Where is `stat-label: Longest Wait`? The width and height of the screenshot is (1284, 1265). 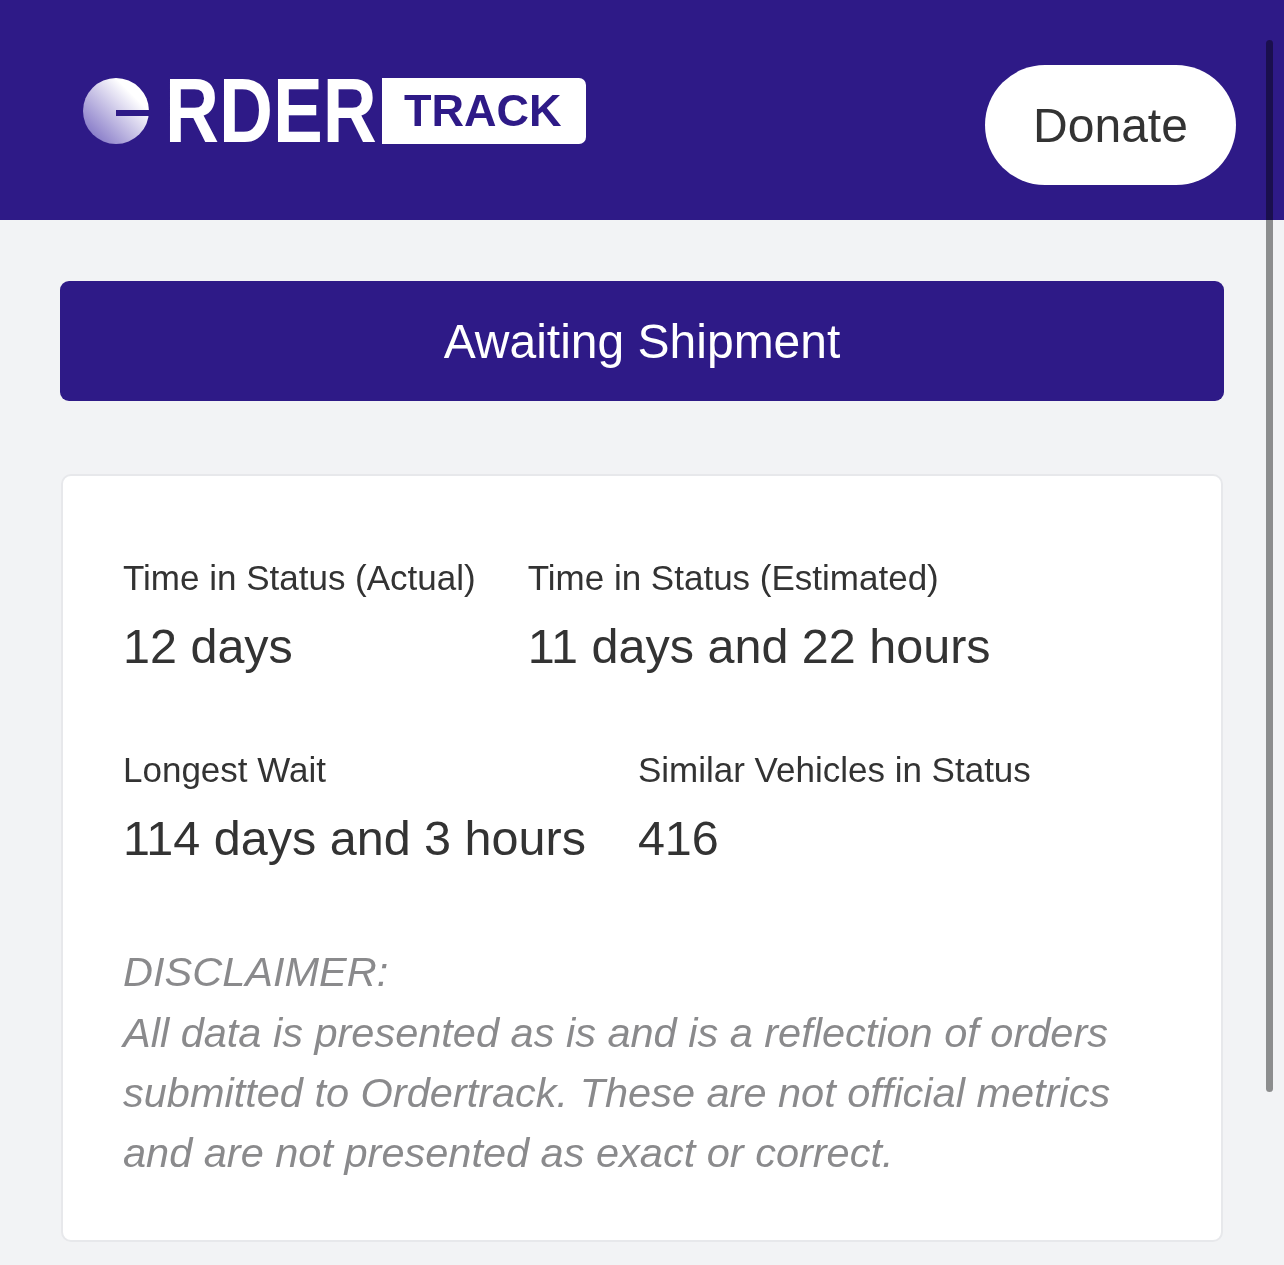 stat-label: Longest Wait is located at coordinates (224, 770).